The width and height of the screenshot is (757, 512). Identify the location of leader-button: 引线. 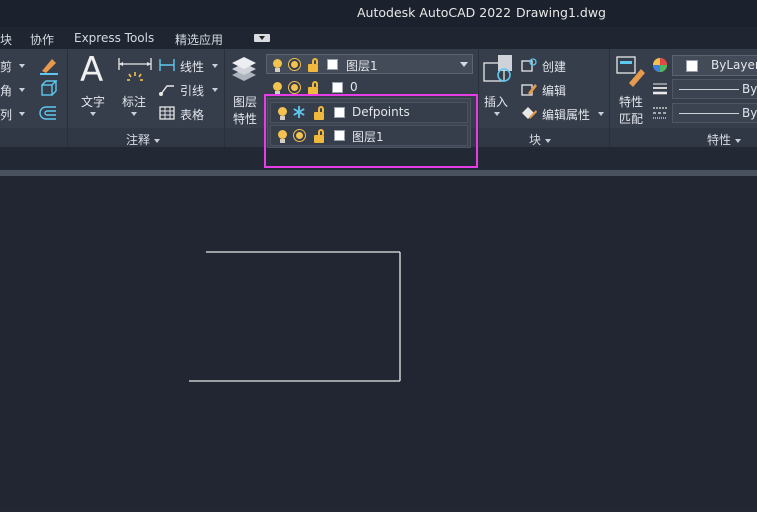
(192, 90).